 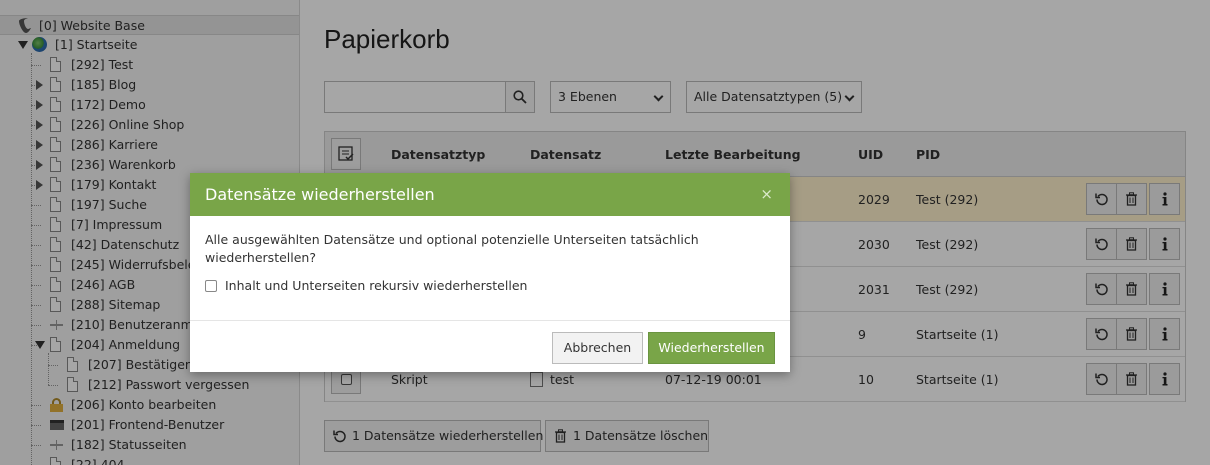 I want to click on dialog-title: Datensätze wiederherstellen, so click(x=320, y=194).